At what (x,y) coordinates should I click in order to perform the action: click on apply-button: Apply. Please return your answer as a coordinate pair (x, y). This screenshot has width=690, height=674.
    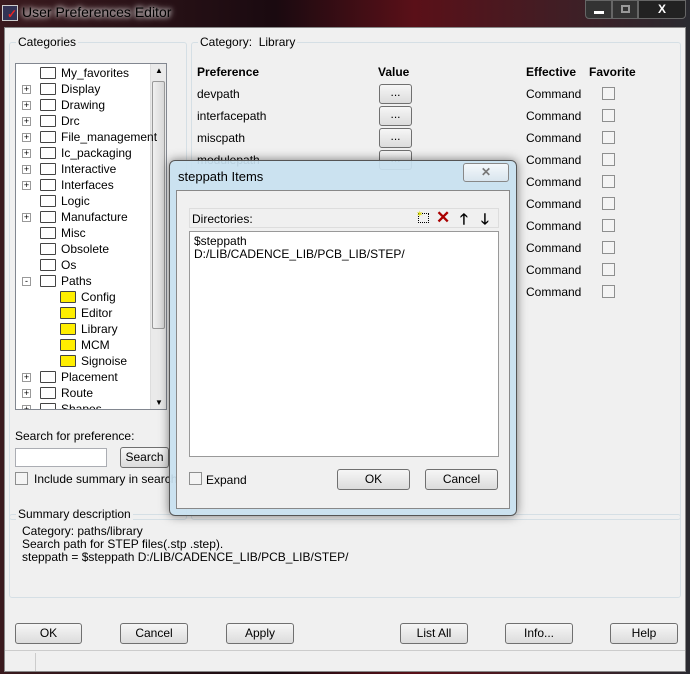
    Looking at the image, I should click on (260, 633).